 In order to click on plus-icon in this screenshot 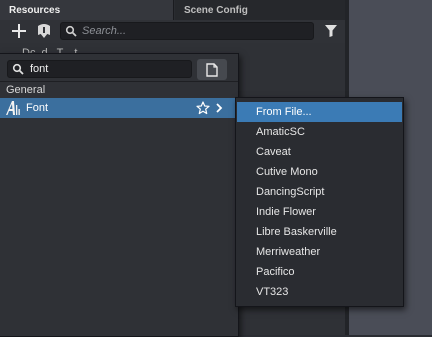, I will do `click(19, 31)`.